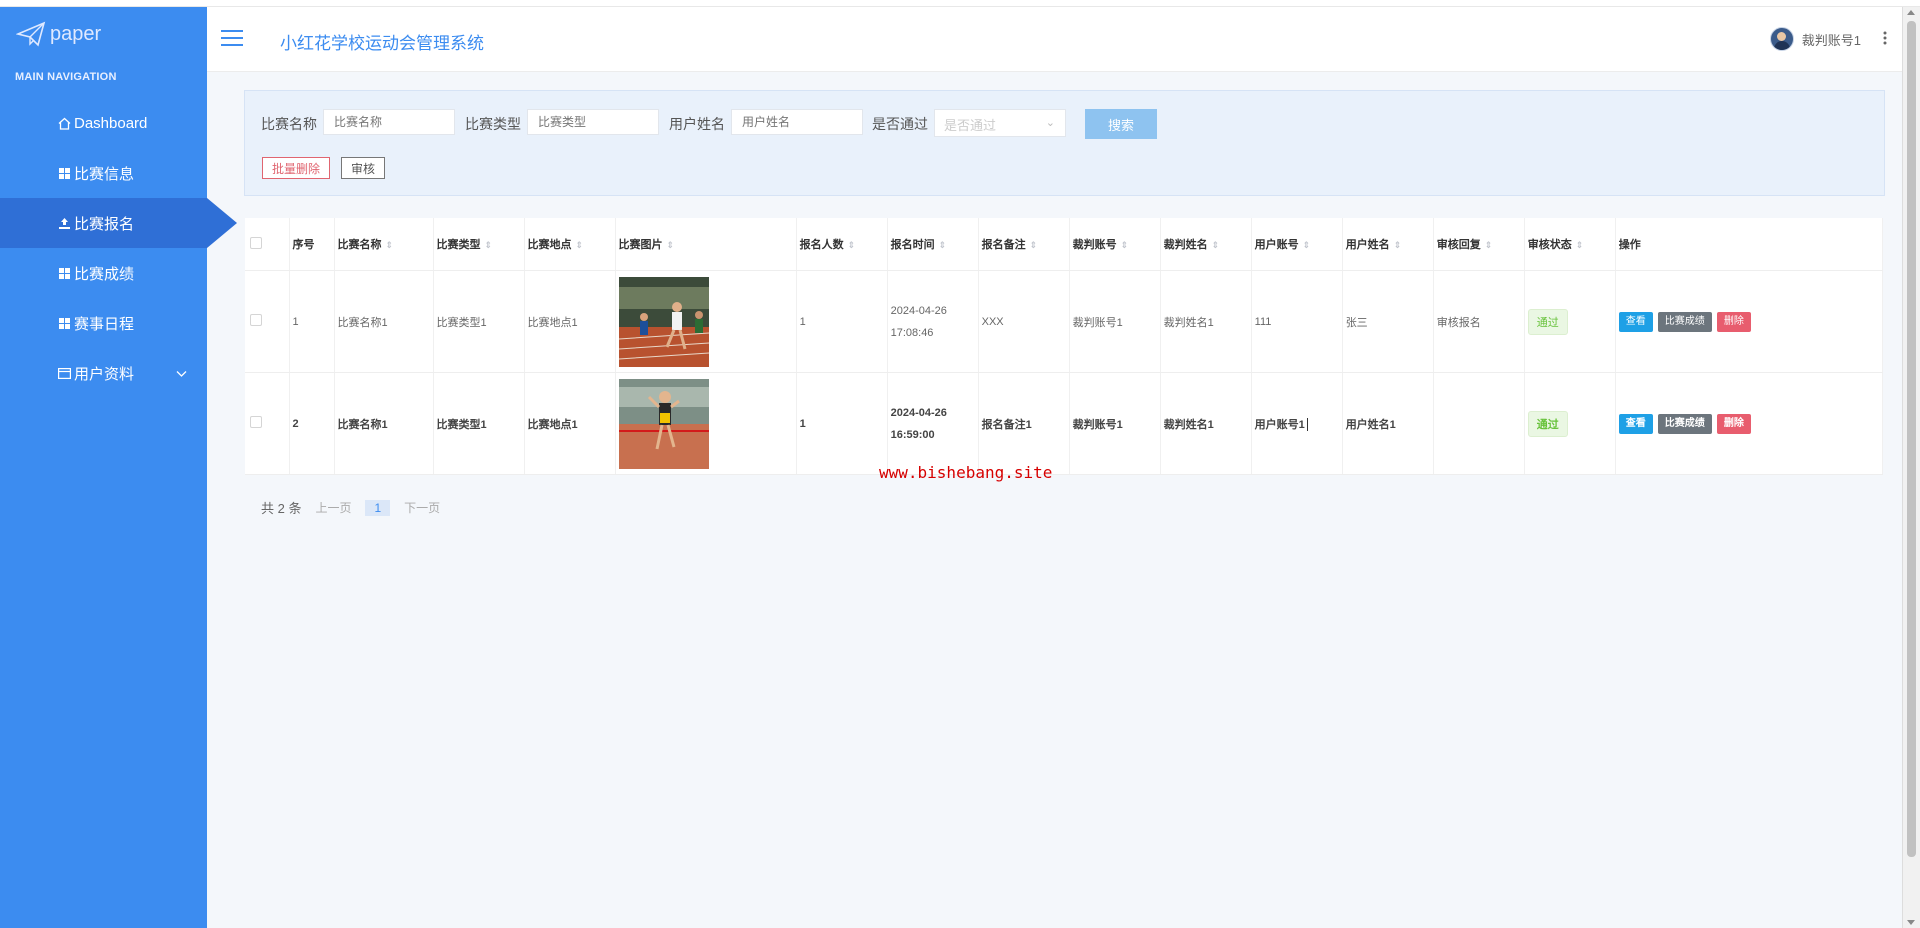 This screenshot has width=1920, height=928. What do you see at coordinates (593, 122) in the screenshot?
I see `match-type-input` at bounding box center [593, 122].